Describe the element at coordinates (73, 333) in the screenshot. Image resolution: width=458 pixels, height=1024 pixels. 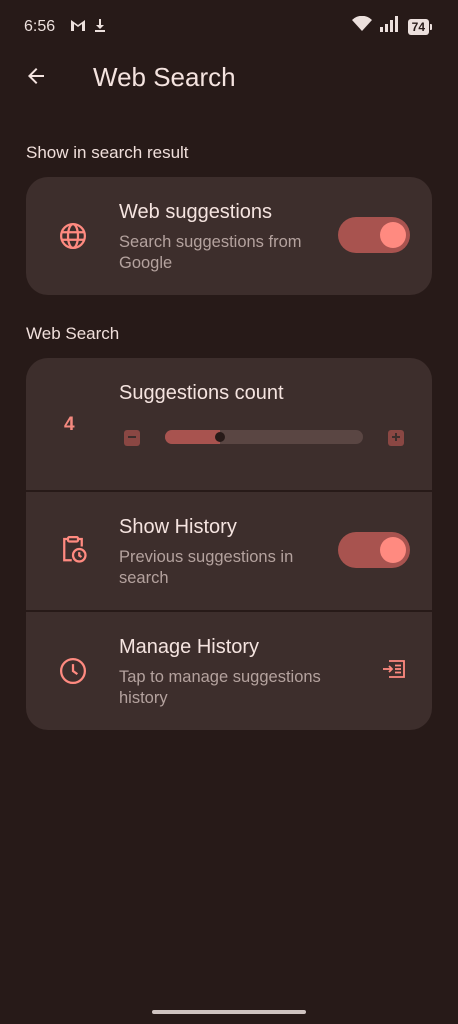
I see `section-header-web-search: Web Search` at that location.